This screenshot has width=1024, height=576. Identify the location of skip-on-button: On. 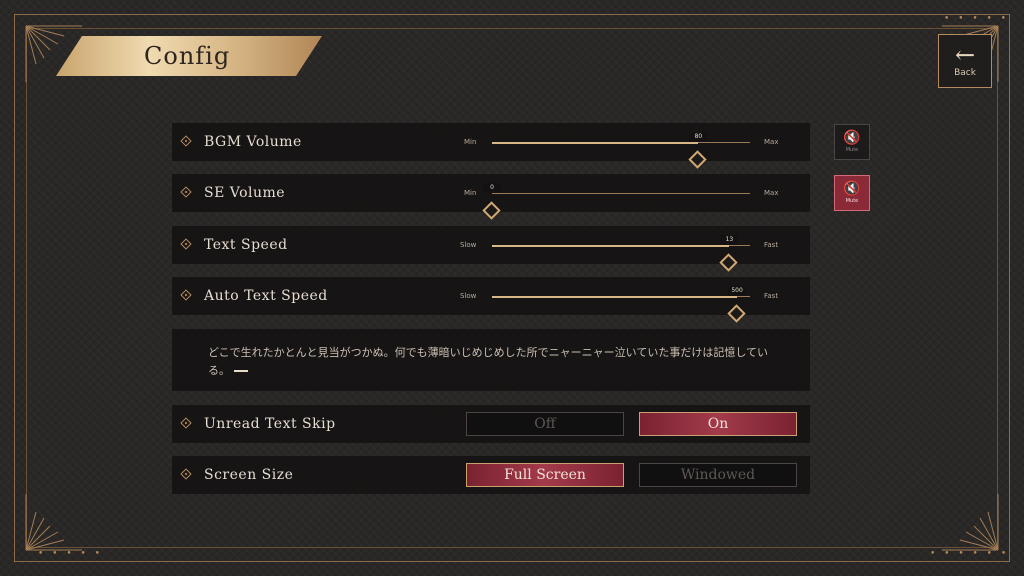
(718, 424).